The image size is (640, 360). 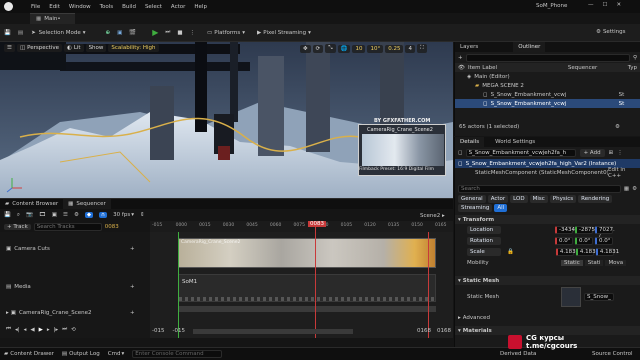 I want to click on track-camera-rig: ▸ ▣ CameraRig_Crane_Scene2, so click(x=49, y=313).